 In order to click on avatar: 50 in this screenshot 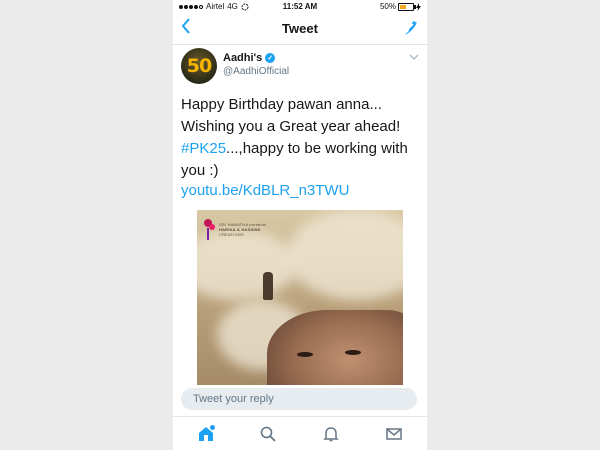, I will do `click(199, 66)`.